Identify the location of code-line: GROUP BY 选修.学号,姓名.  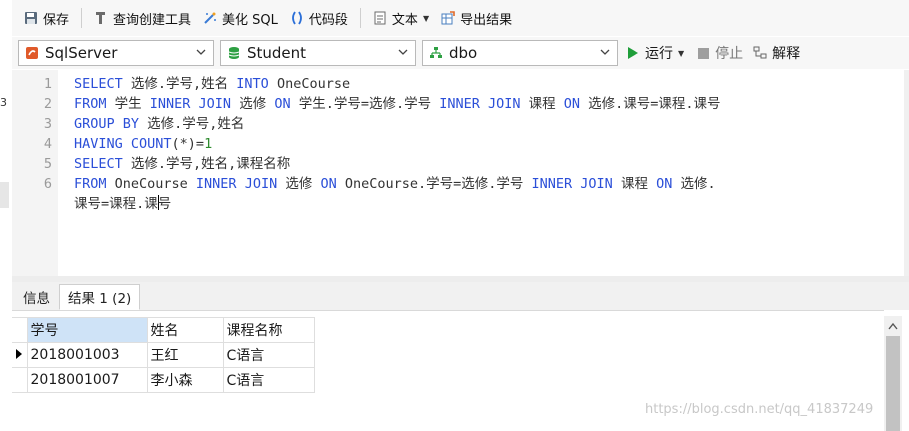
(397, 124).